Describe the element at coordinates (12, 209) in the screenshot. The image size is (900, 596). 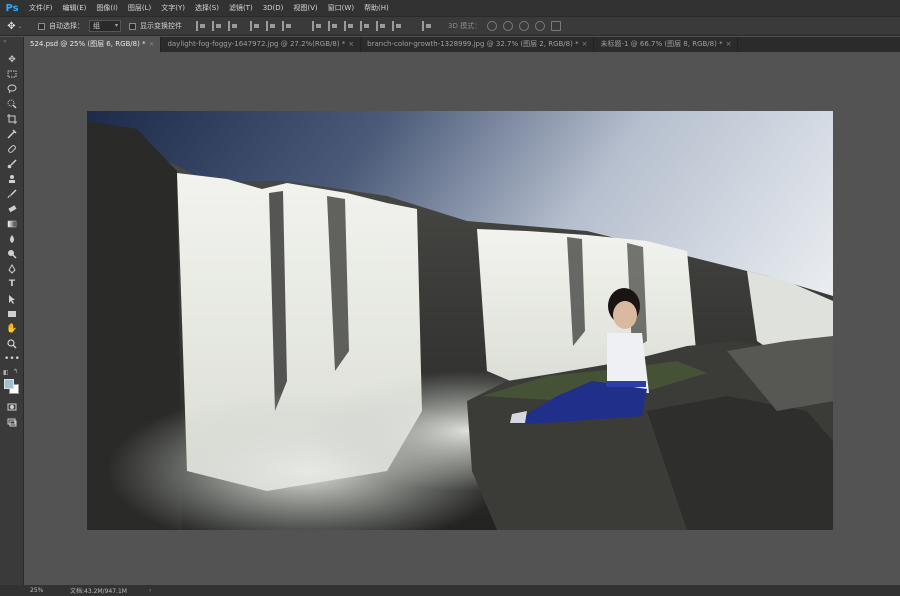
I see `eraser-icon` at that location.